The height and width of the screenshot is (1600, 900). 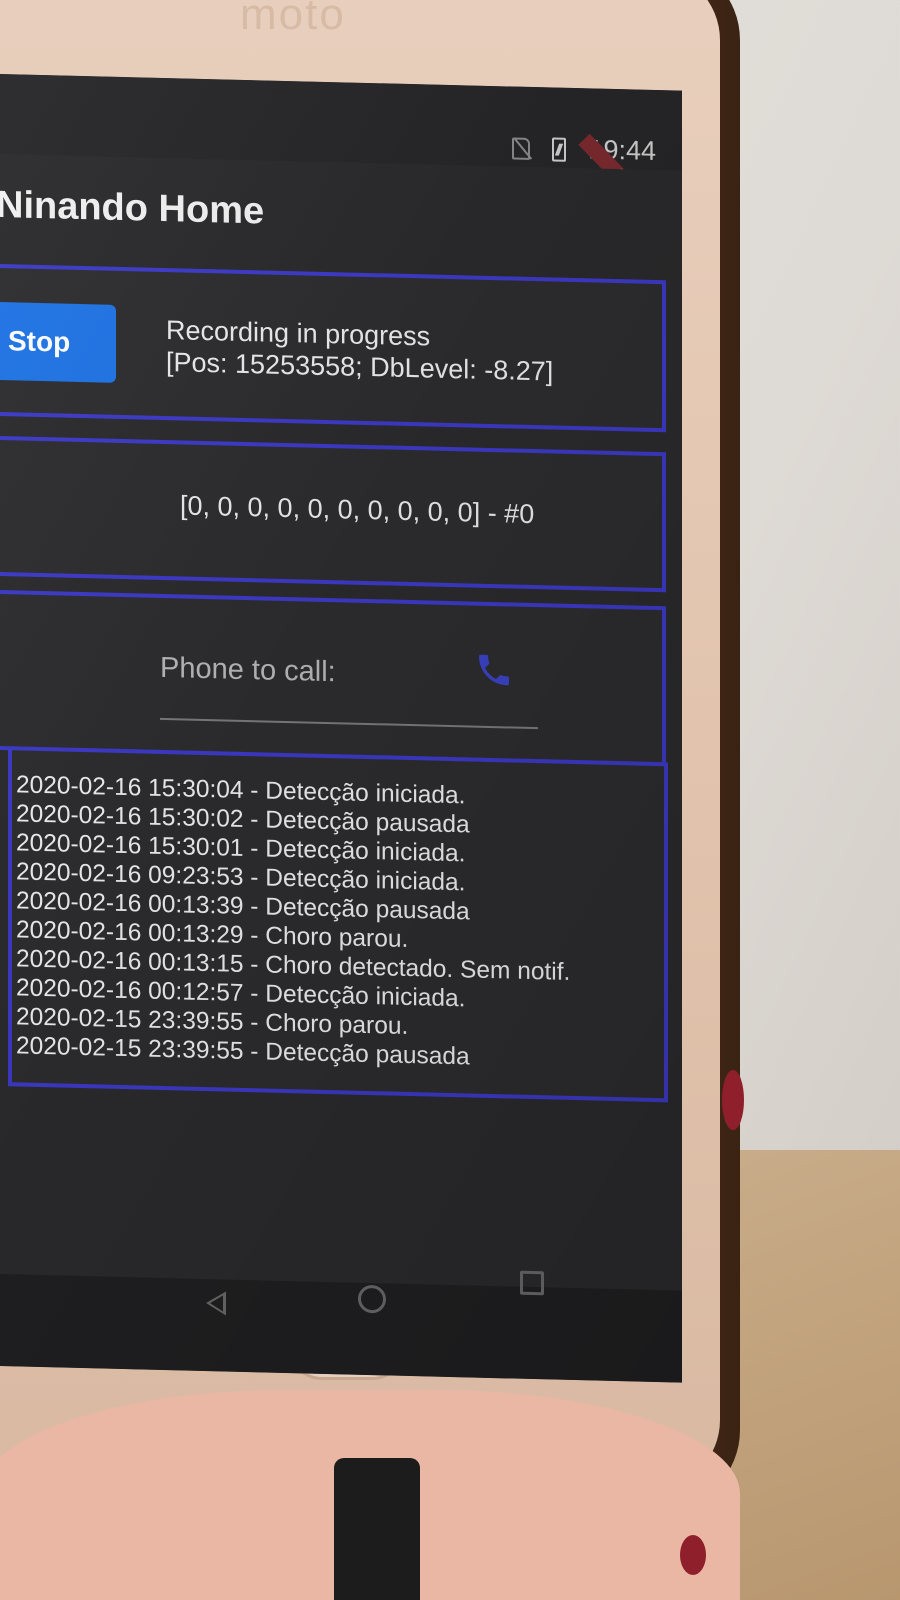 I want to click on levels-panel: [0, 0, 0, 0, 0, 0, 0, 0, 0, 0] - #0, so click(x=333, y=514).